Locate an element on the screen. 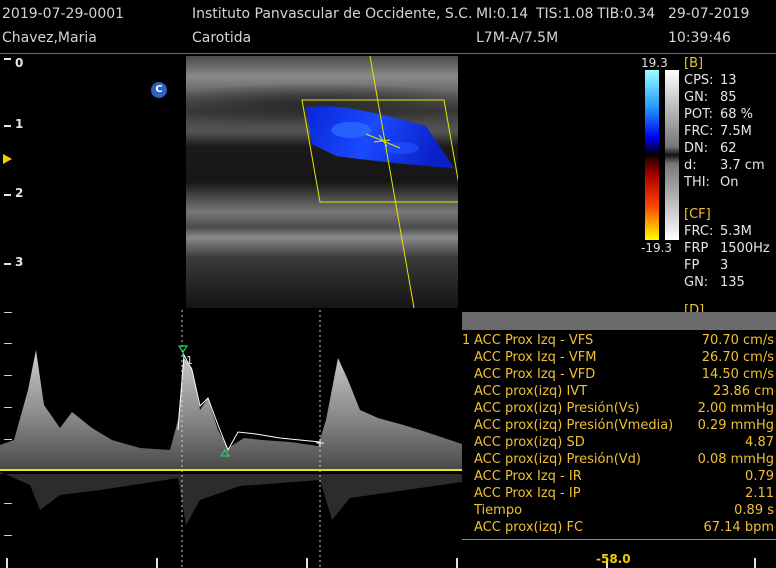  measurement-row: ACC Prox Izq - IP 2.11 is located at coordinates (619, 494).